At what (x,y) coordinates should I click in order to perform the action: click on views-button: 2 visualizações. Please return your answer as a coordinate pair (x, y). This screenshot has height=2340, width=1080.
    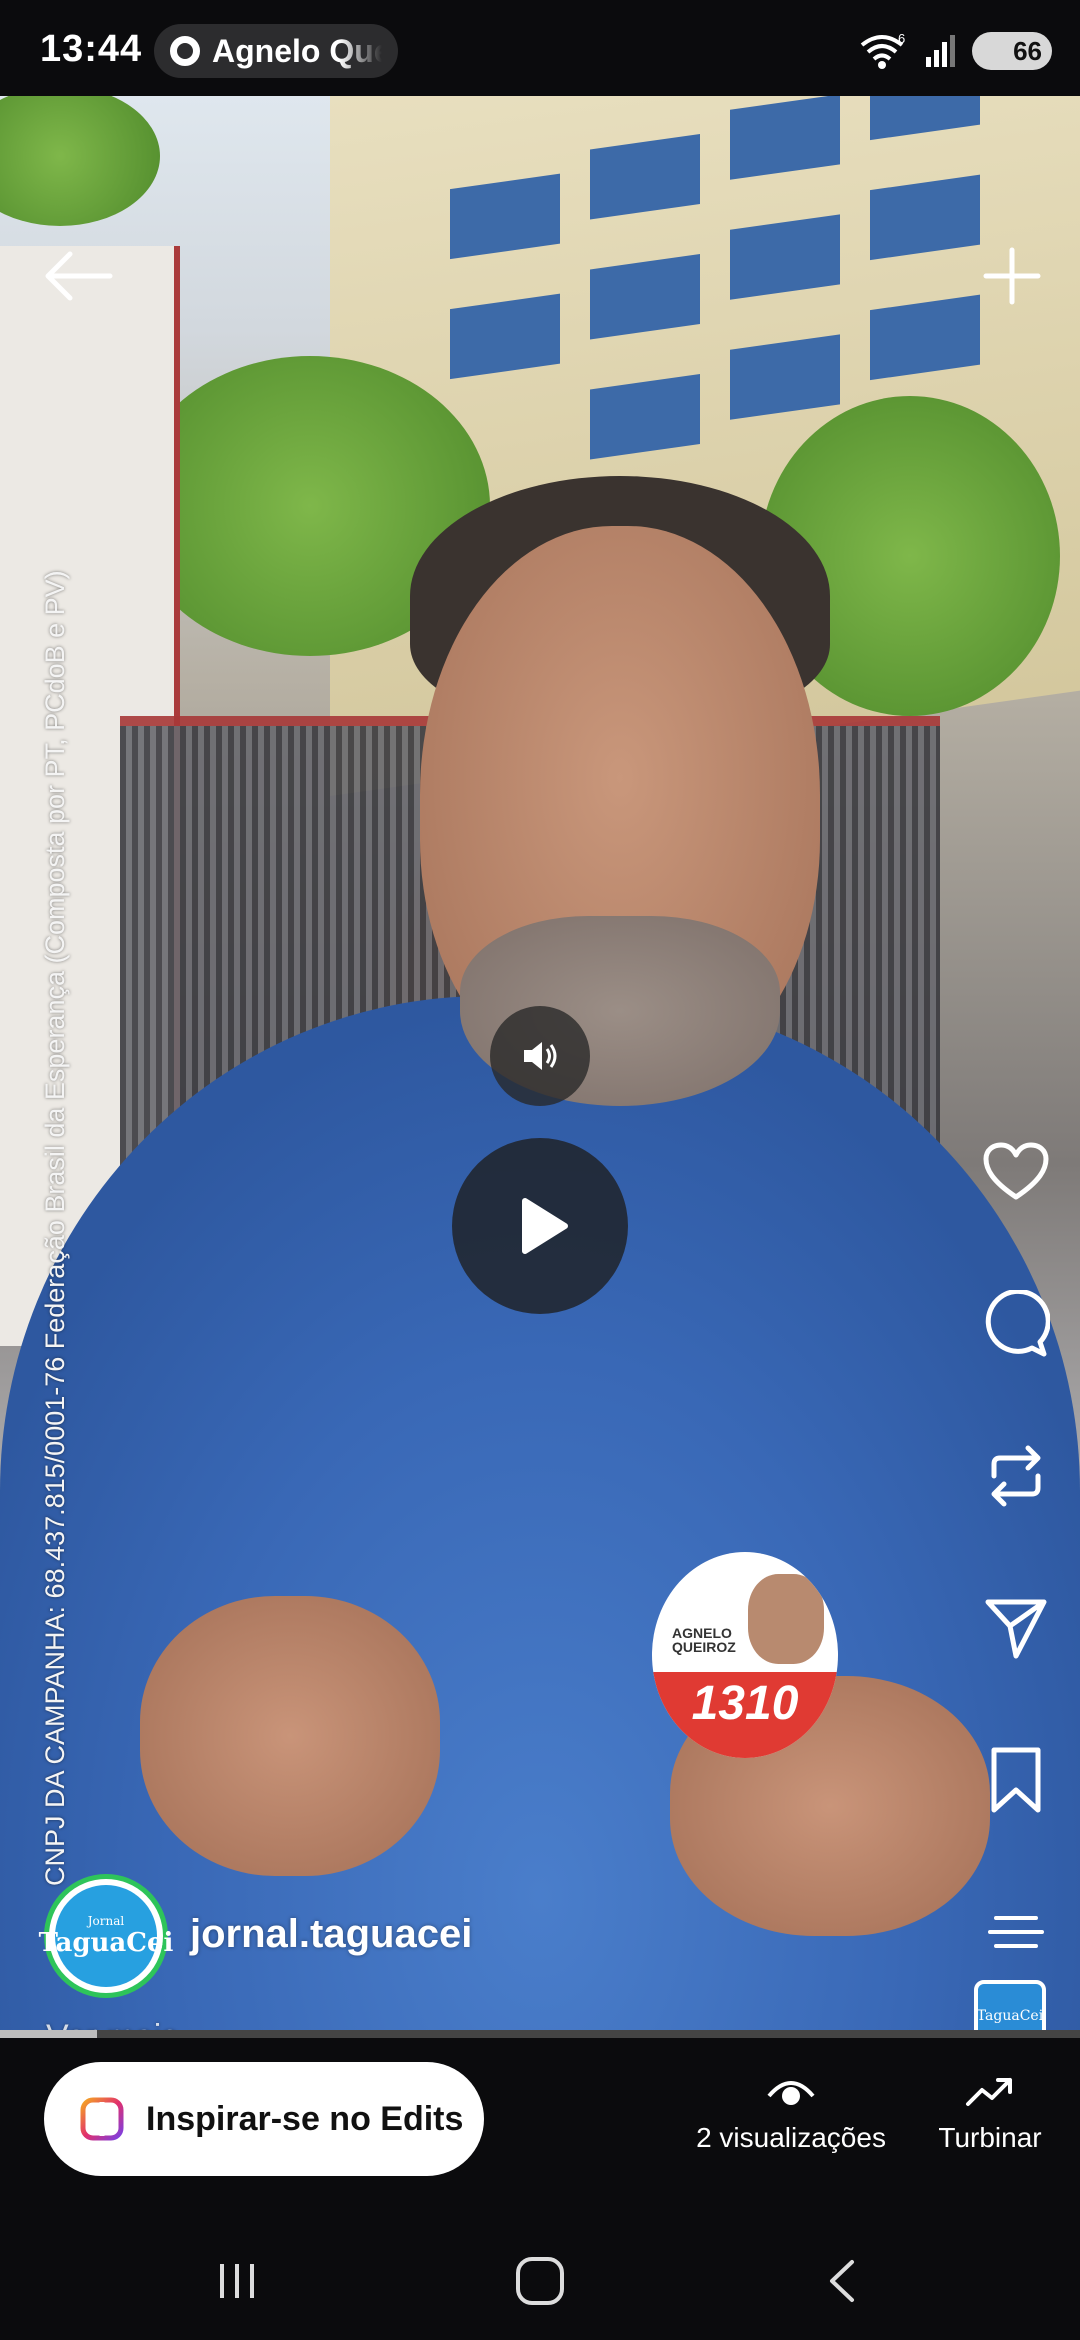
    Looking at the image, I should click on (791, 2114).